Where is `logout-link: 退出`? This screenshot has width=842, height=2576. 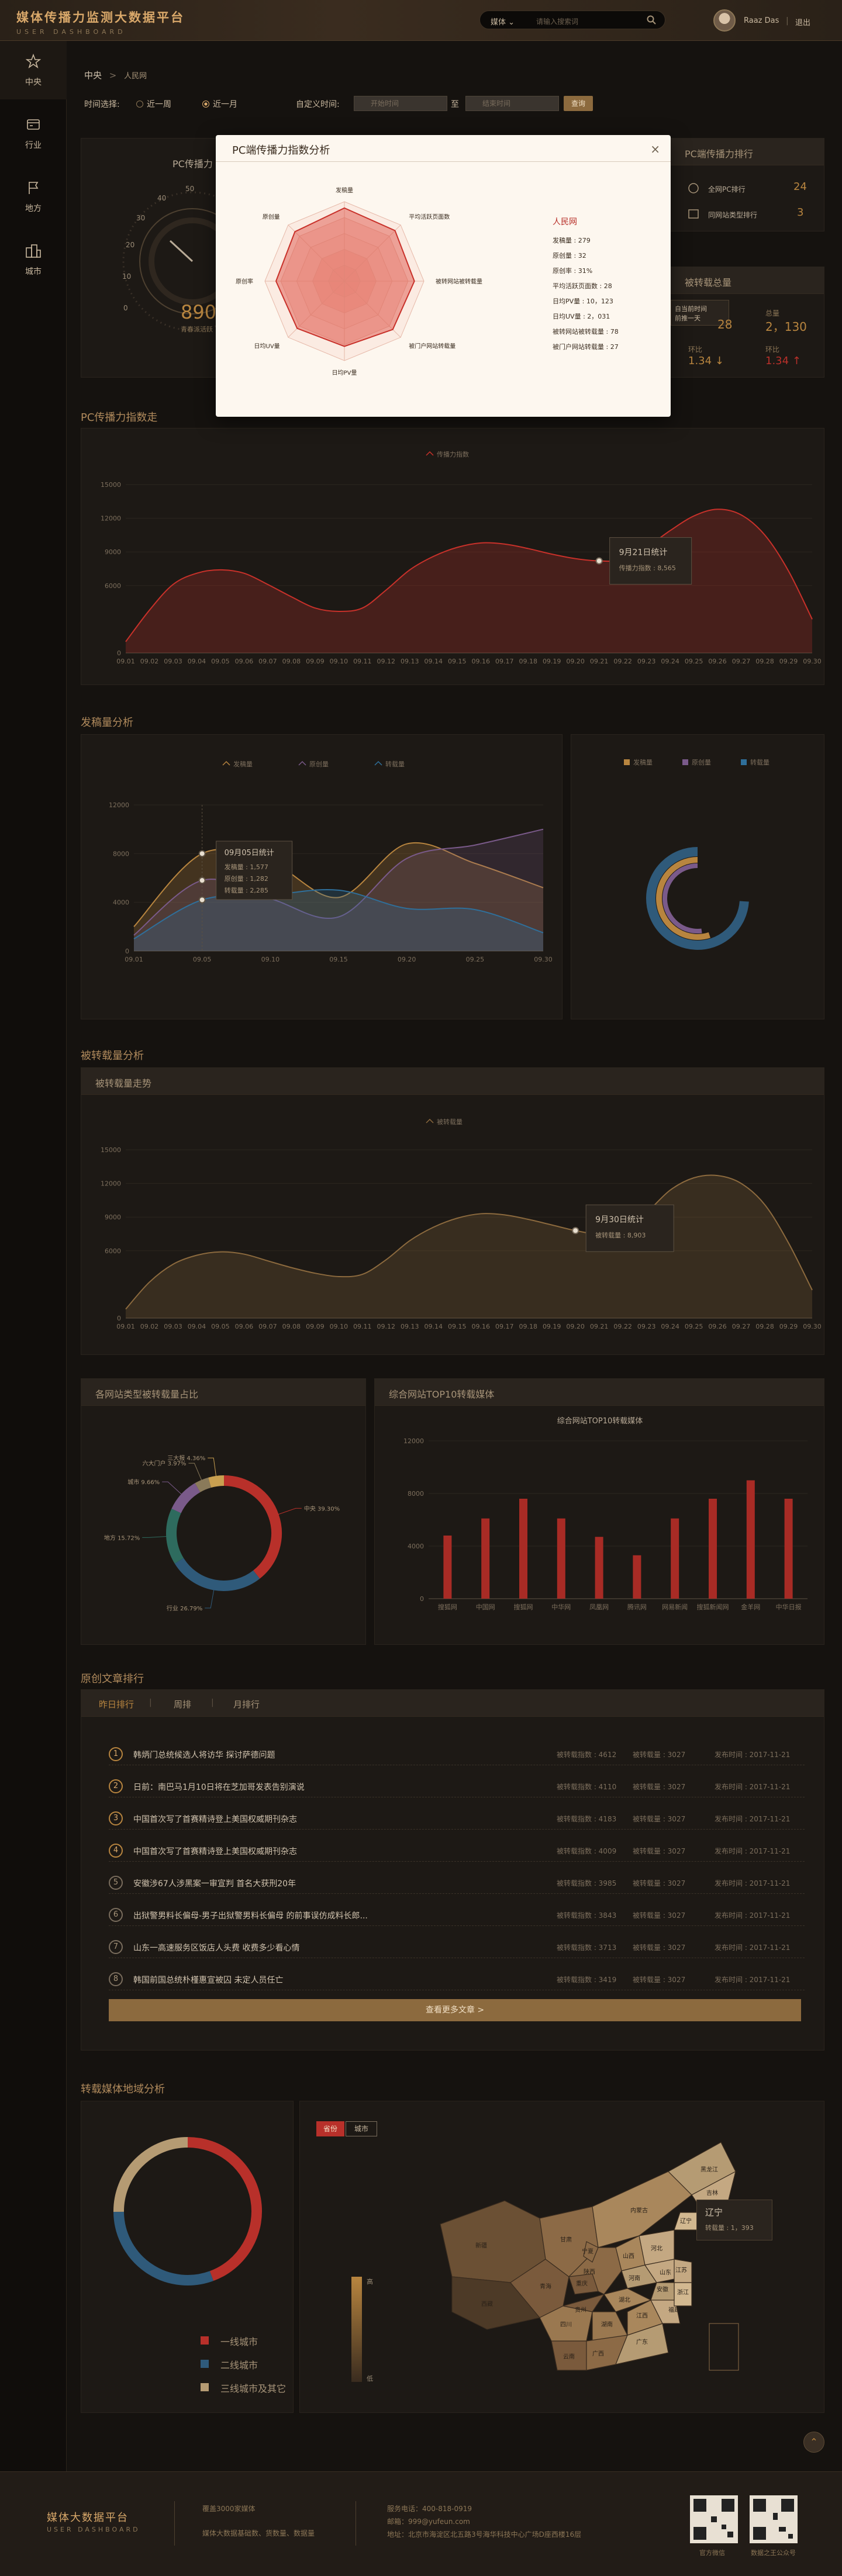 logout-link: 退出 is located at coordinates (802, 21).